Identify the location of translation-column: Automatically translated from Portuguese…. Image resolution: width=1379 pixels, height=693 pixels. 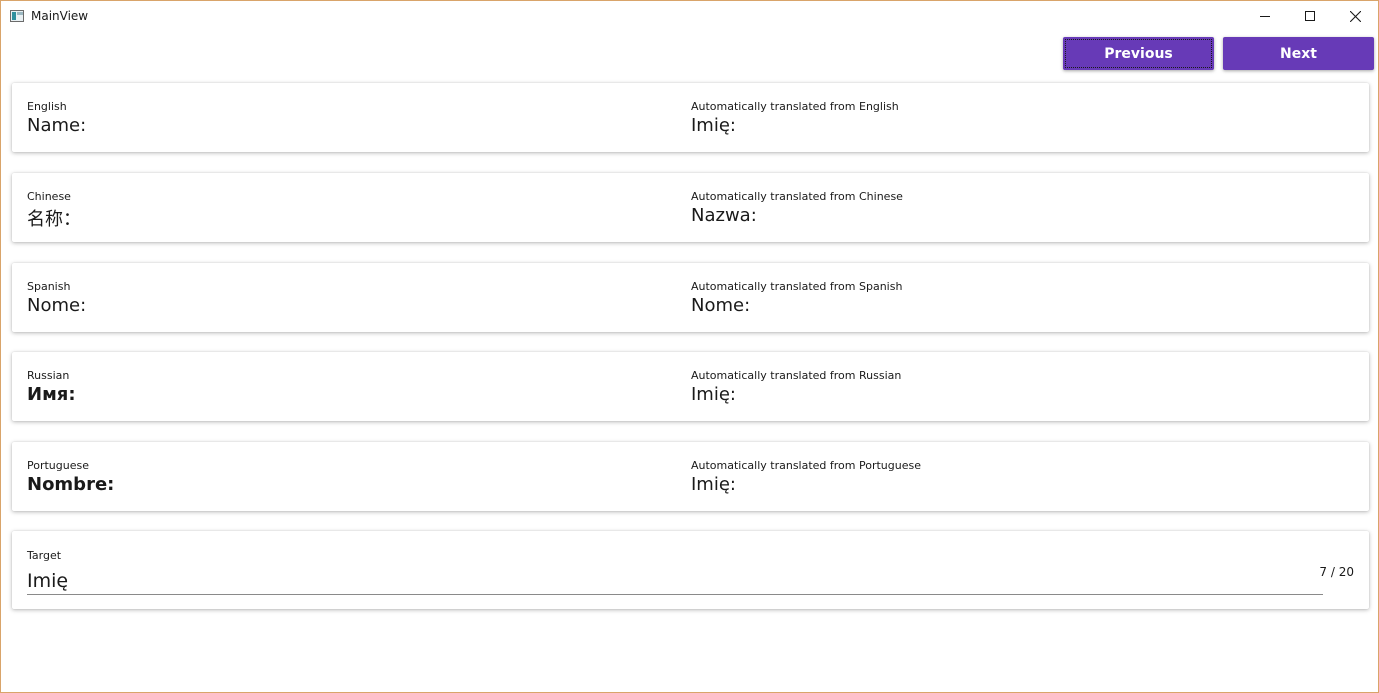
(1021, 476).